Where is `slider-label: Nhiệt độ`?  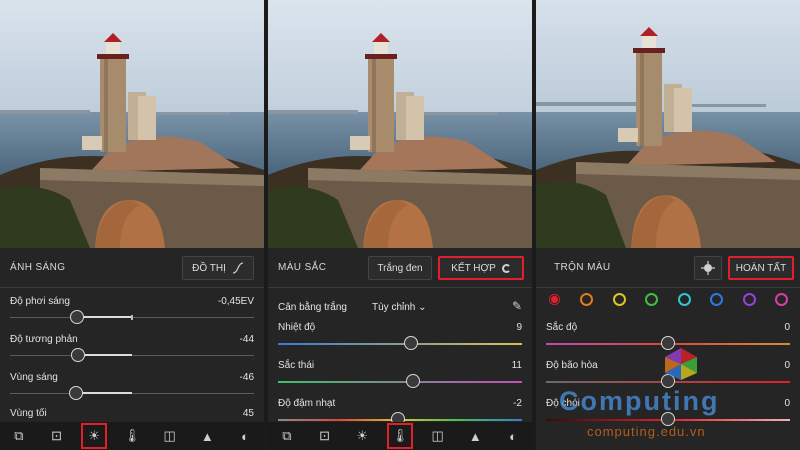 slider-label: Nhiệt độ is located at coordinates (297, 327).